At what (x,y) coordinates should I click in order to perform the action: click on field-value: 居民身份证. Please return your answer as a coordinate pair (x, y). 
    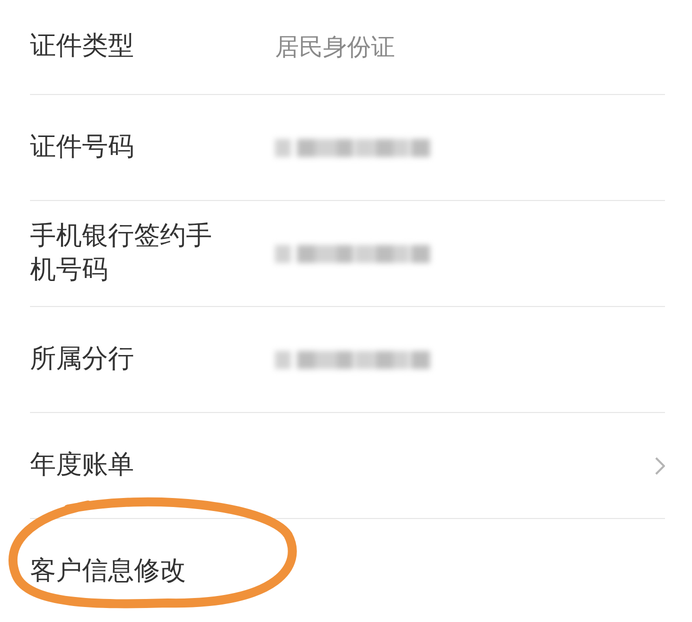
    Looking at the image, I should click on (335, 47).